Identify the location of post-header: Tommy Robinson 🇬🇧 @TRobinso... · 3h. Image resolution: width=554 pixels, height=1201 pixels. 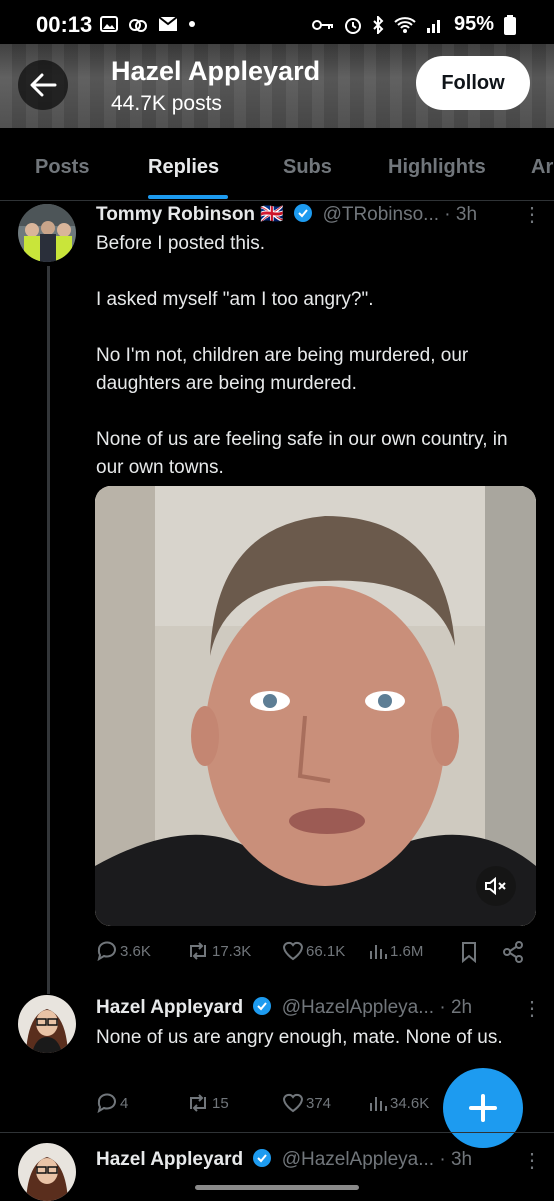
(286, 214).